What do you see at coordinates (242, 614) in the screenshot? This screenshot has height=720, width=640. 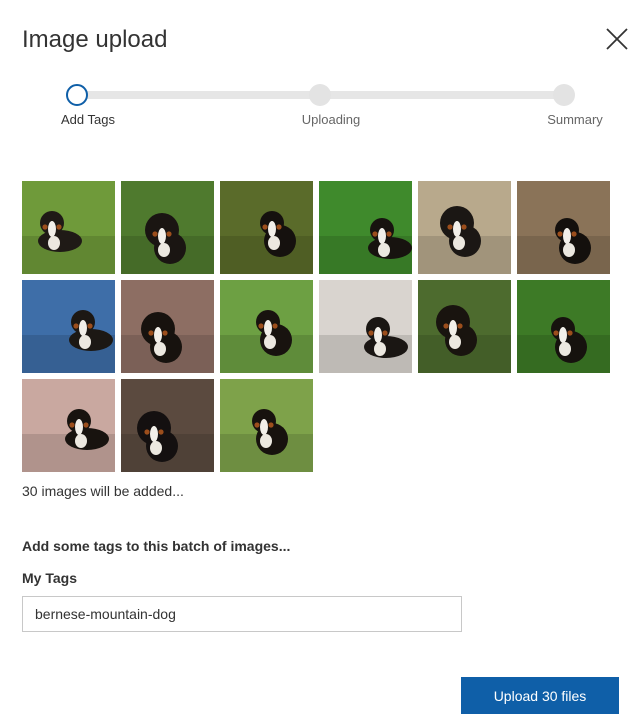 I see `my-tags-input` at bounding box center [242, 614].